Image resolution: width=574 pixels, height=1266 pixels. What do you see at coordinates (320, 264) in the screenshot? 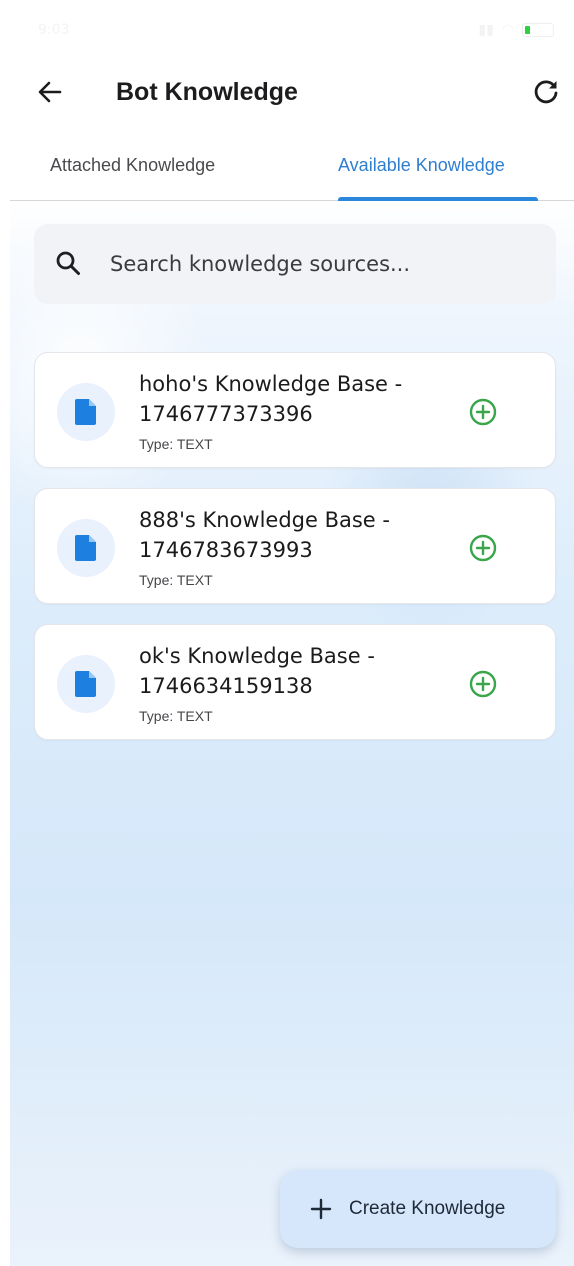
I see `search-input` at bounding box center [320, 264].